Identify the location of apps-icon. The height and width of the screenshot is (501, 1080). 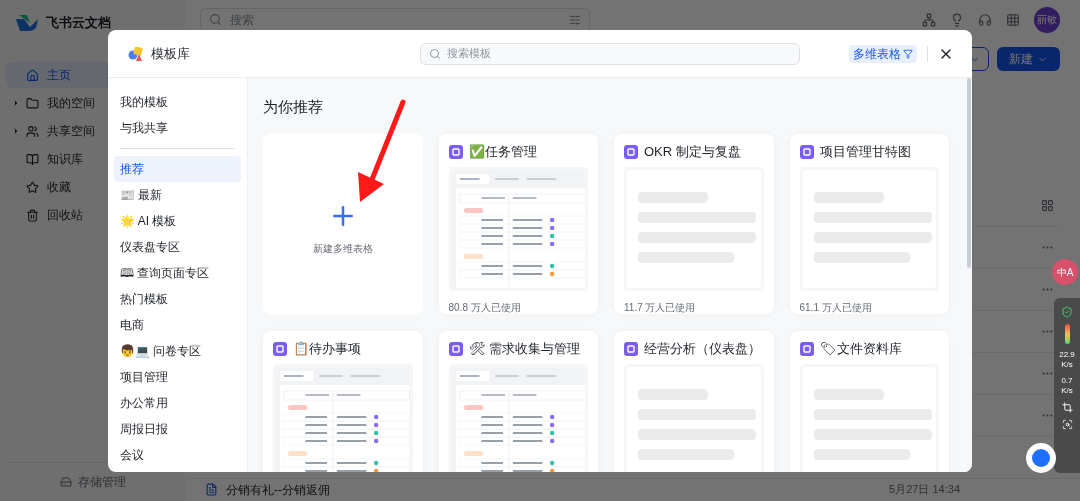
(1013, 19).